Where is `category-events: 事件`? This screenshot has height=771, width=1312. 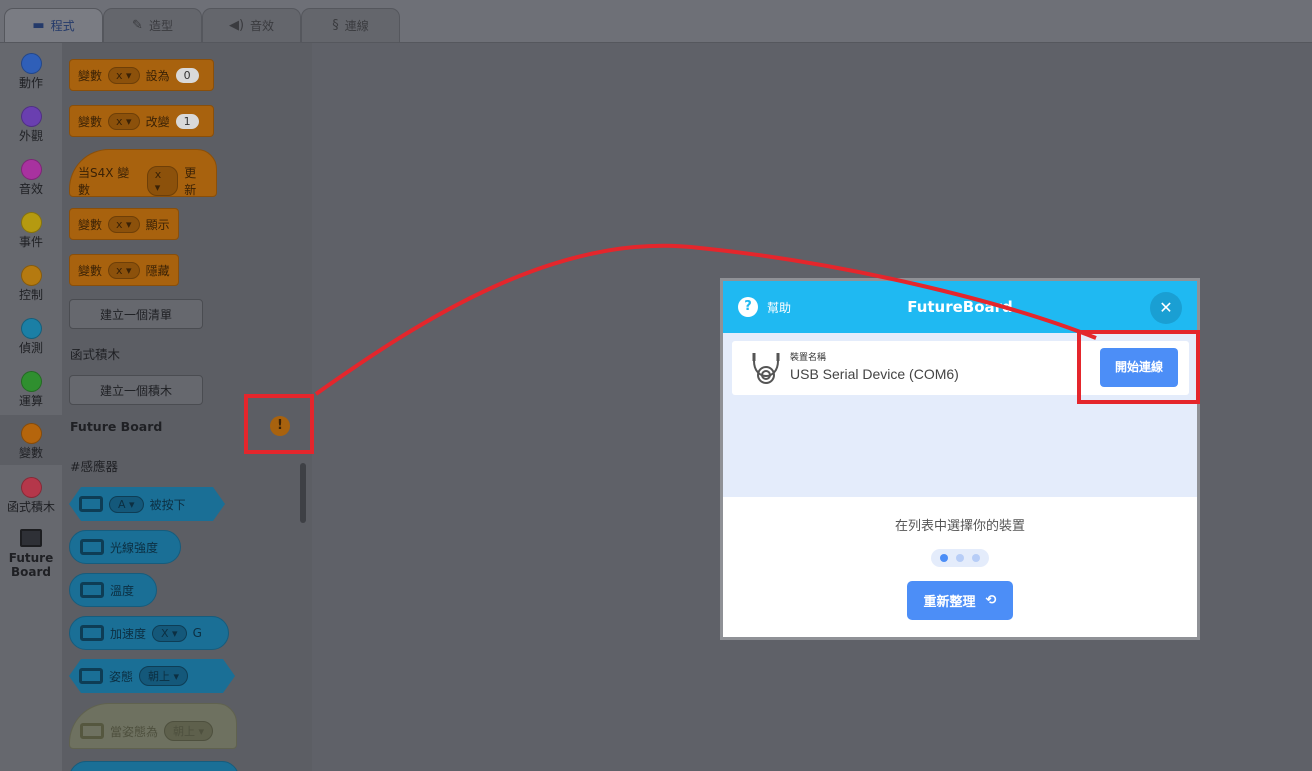 category-events: 事件 is located at coordinates (31, 231).